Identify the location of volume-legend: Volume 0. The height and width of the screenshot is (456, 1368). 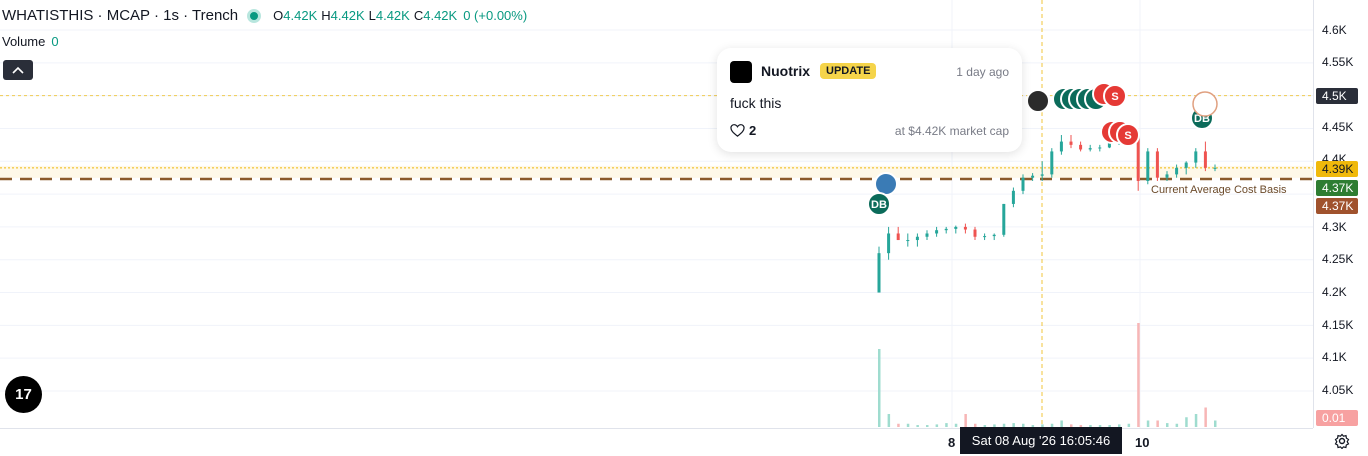
(30, 41).